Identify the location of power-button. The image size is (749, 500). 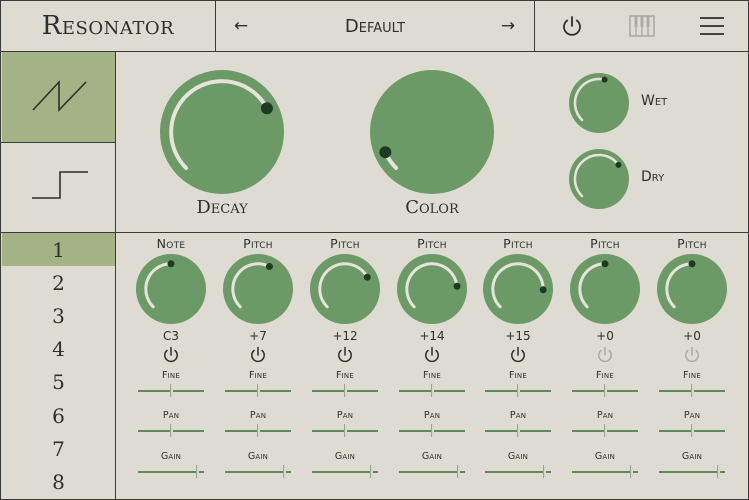
(572, 26).